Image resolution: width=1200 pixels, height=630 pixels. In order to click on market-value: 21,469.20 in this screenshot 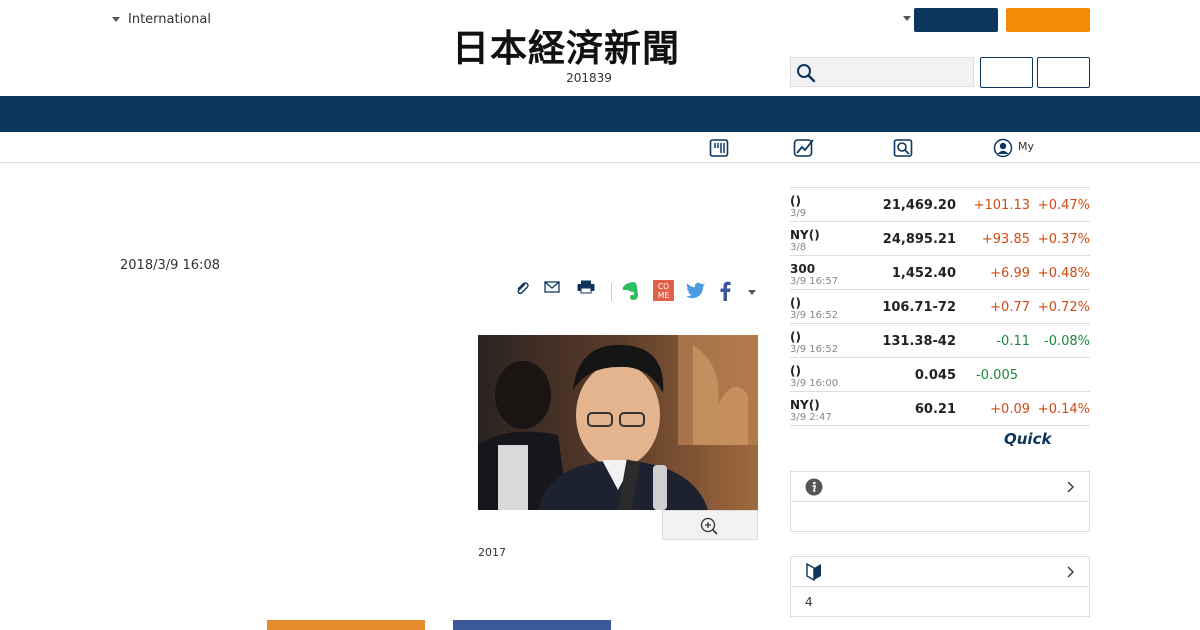, I will do `click(919, 205)`.